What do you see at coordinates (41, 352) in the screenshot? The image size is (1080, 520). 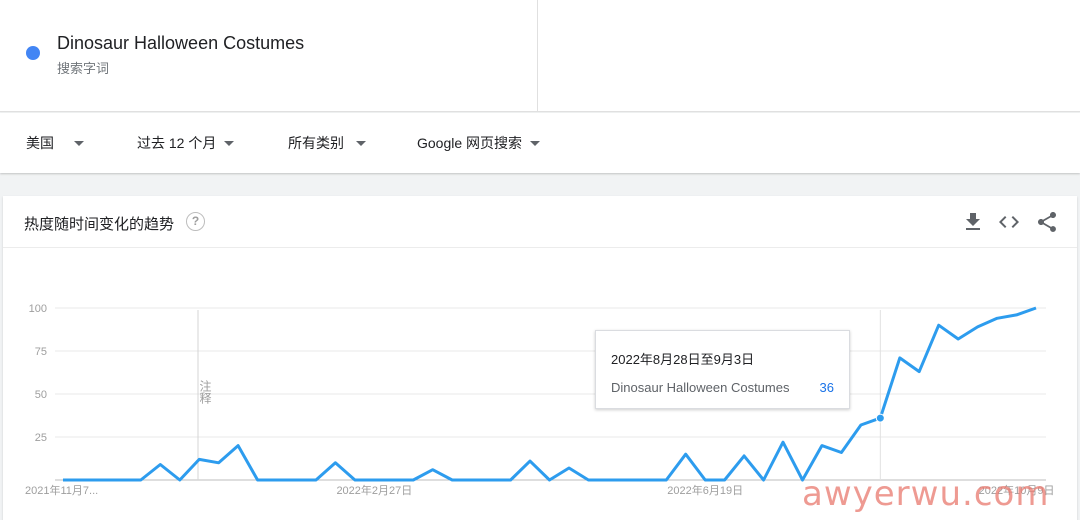 I see `y-tick-label: 75` at bounding box center [41, 352].